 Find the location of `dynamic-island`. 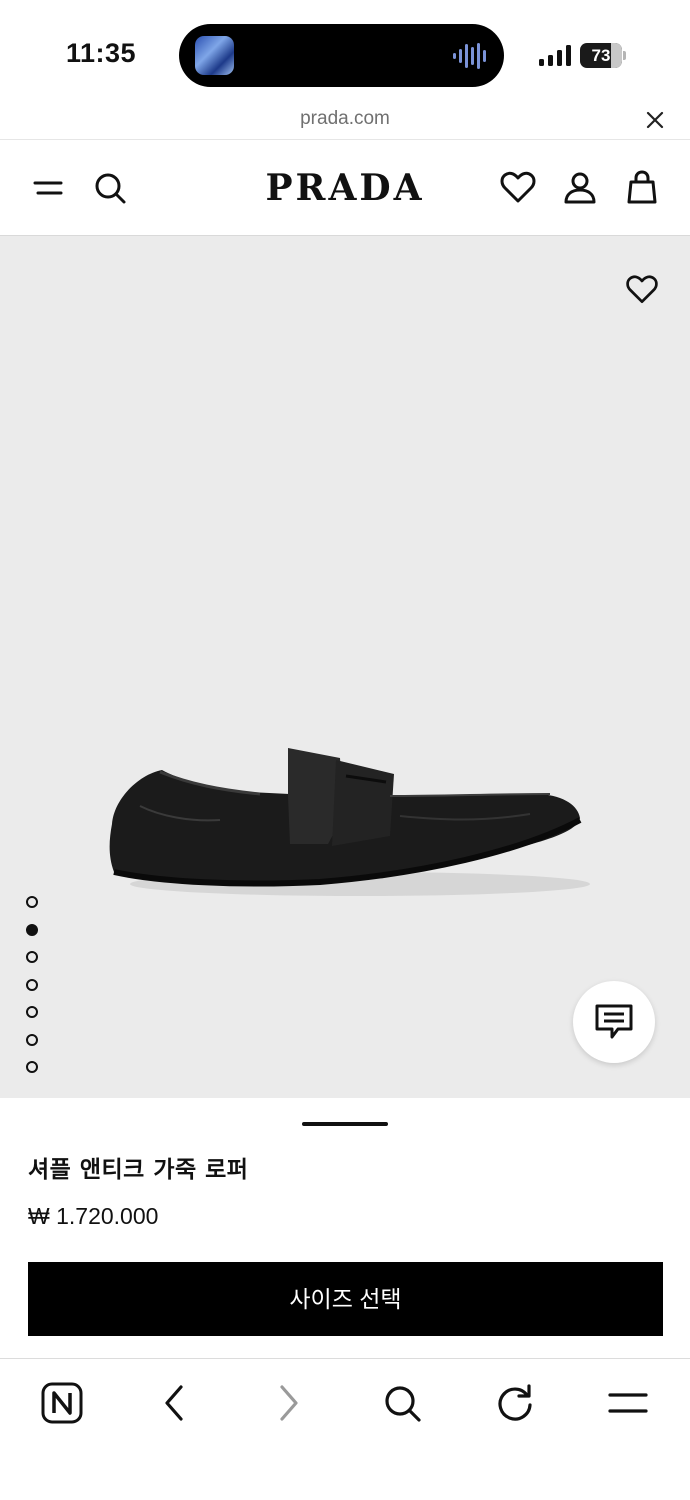

dynamic-island is located at coordinates (341, 55).